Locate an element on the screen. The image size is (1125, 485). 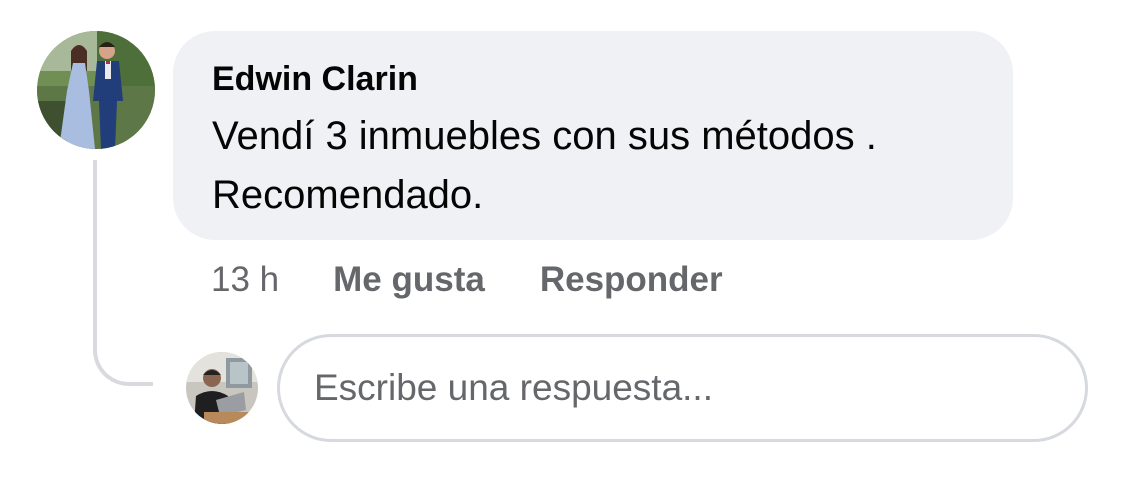
author-photo is located at coordinates (96, 90).